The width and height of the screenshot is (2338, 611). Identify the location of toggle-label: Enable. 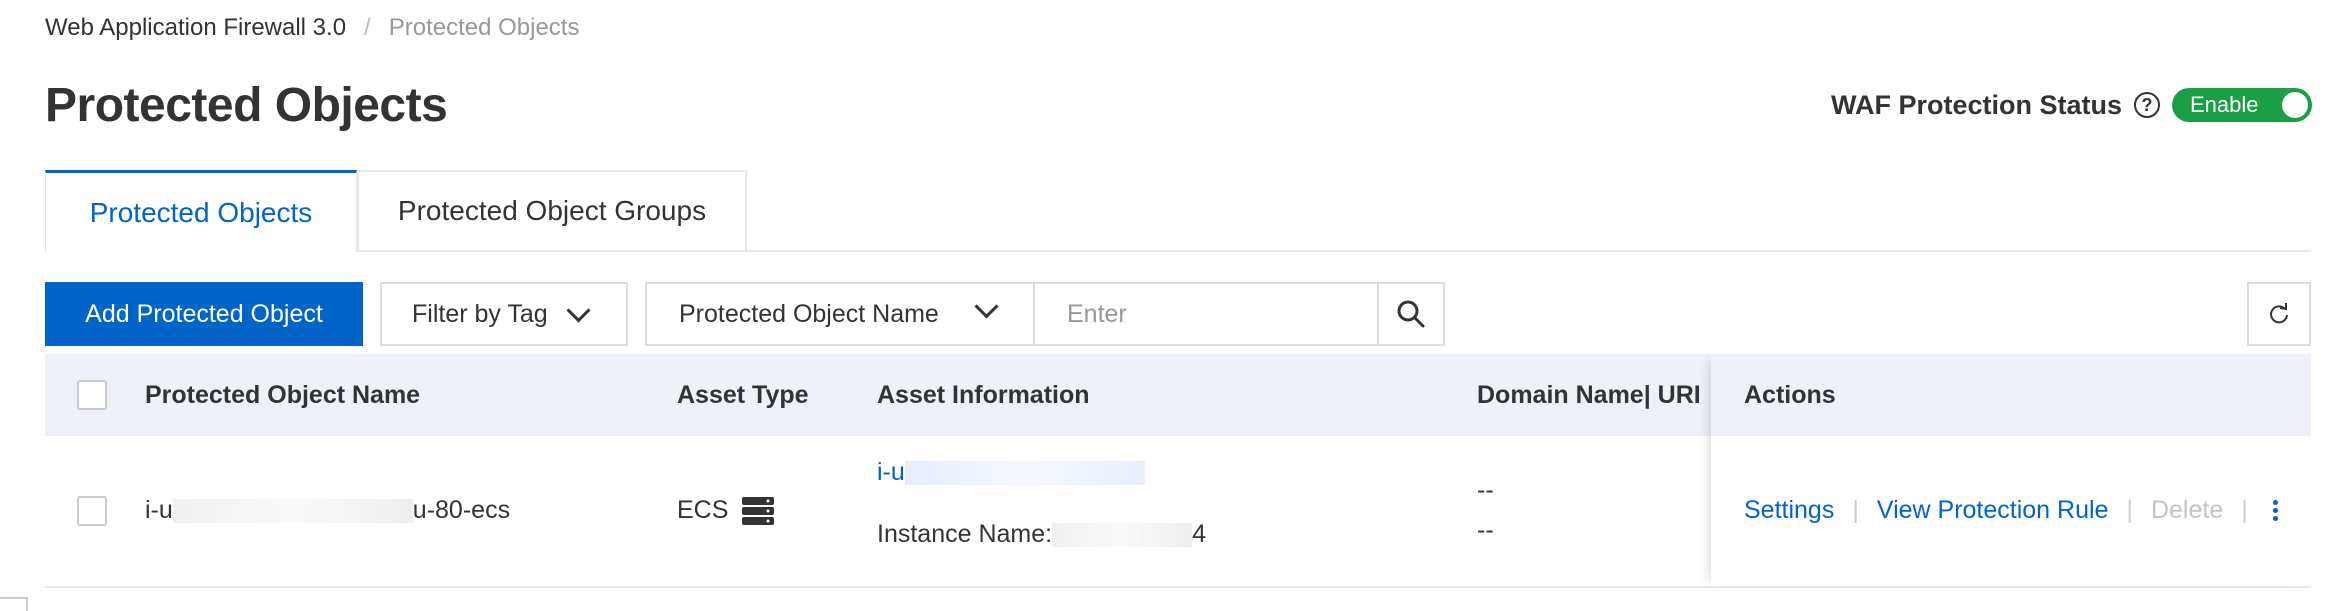
(2224, 104).